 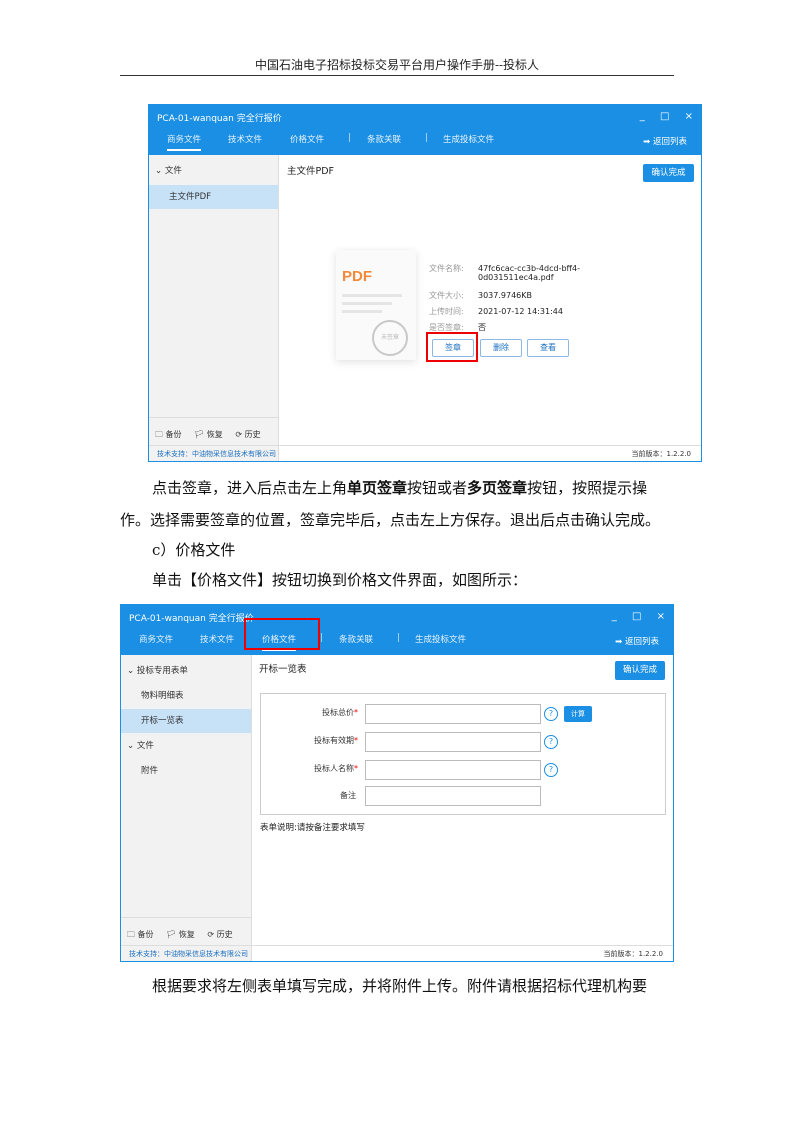 What do you see at coordinates (453, 796) in the screenshot?
I see `remarks-input` at bounding box center [453, 796].